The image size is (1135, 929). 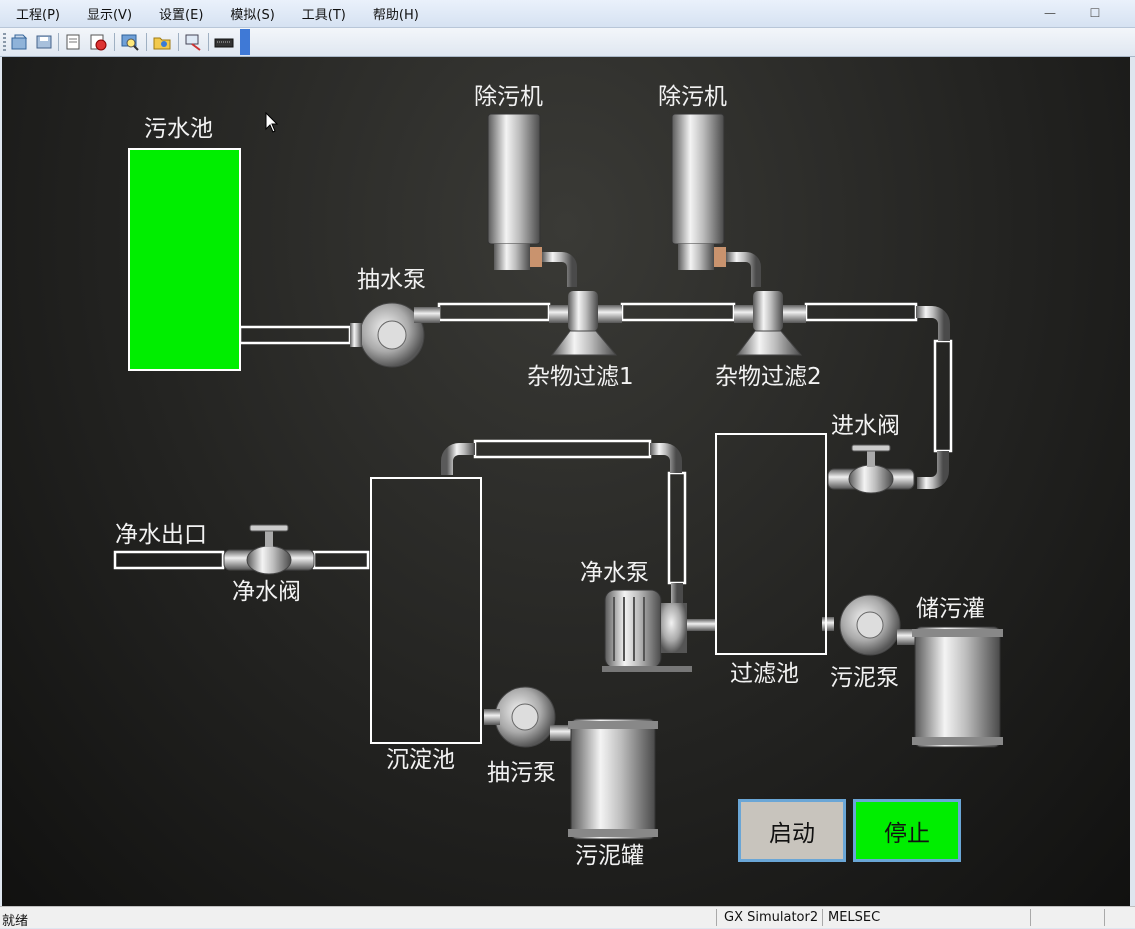 What do you see at coordinates (266, 592) in the screenshot?
I see `label-clean-valve: 净水阀` at bounding box center [266, 592].